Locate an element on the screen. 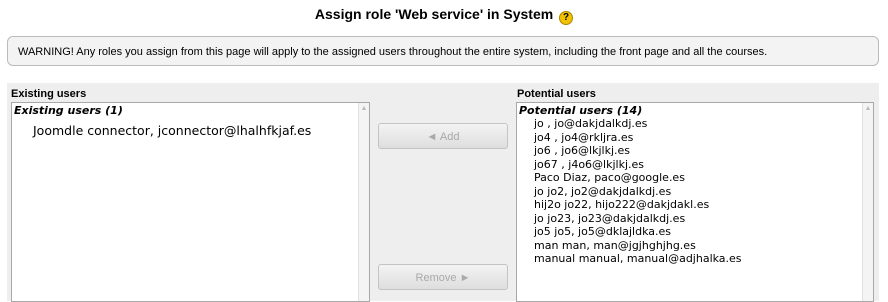 The height and width of the screenshot is (302, 888). potential-user-option: jo6 , jo6@lkjlkj.es is located at coordinates (638, 151).